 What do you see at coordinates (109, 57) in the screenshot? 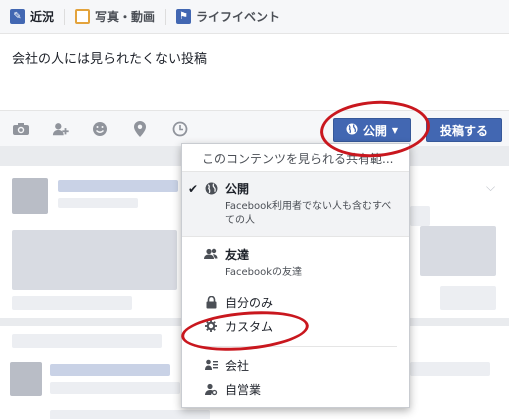
I see `post-text-input: 会社の人には見られたくない投稿` at bounding box center [109, 57].